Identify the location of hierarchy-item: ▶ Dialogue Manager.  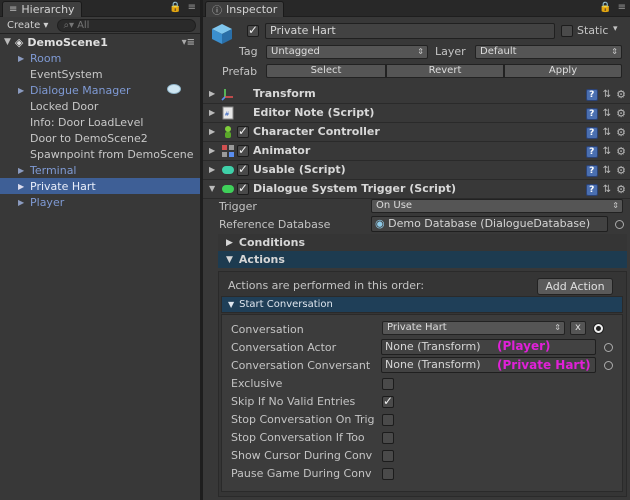
(100, 90).